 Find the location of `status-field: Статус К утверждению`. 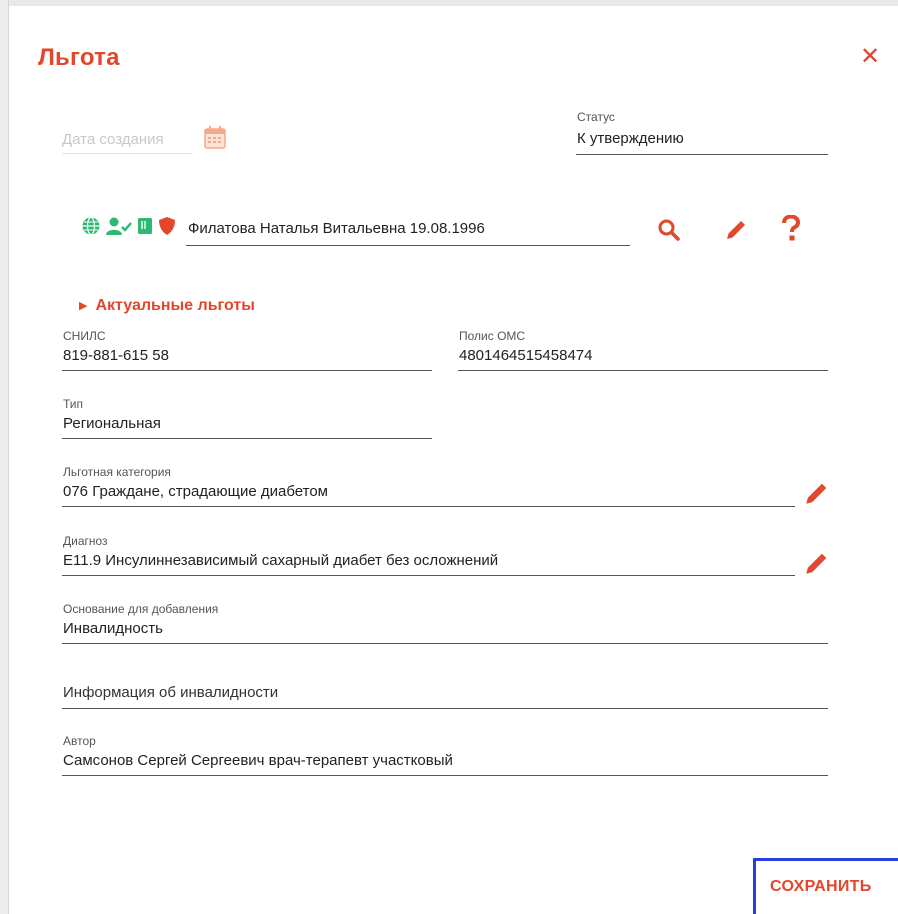

status-field: Статус К утверждению is located at coordinates (702, 131).